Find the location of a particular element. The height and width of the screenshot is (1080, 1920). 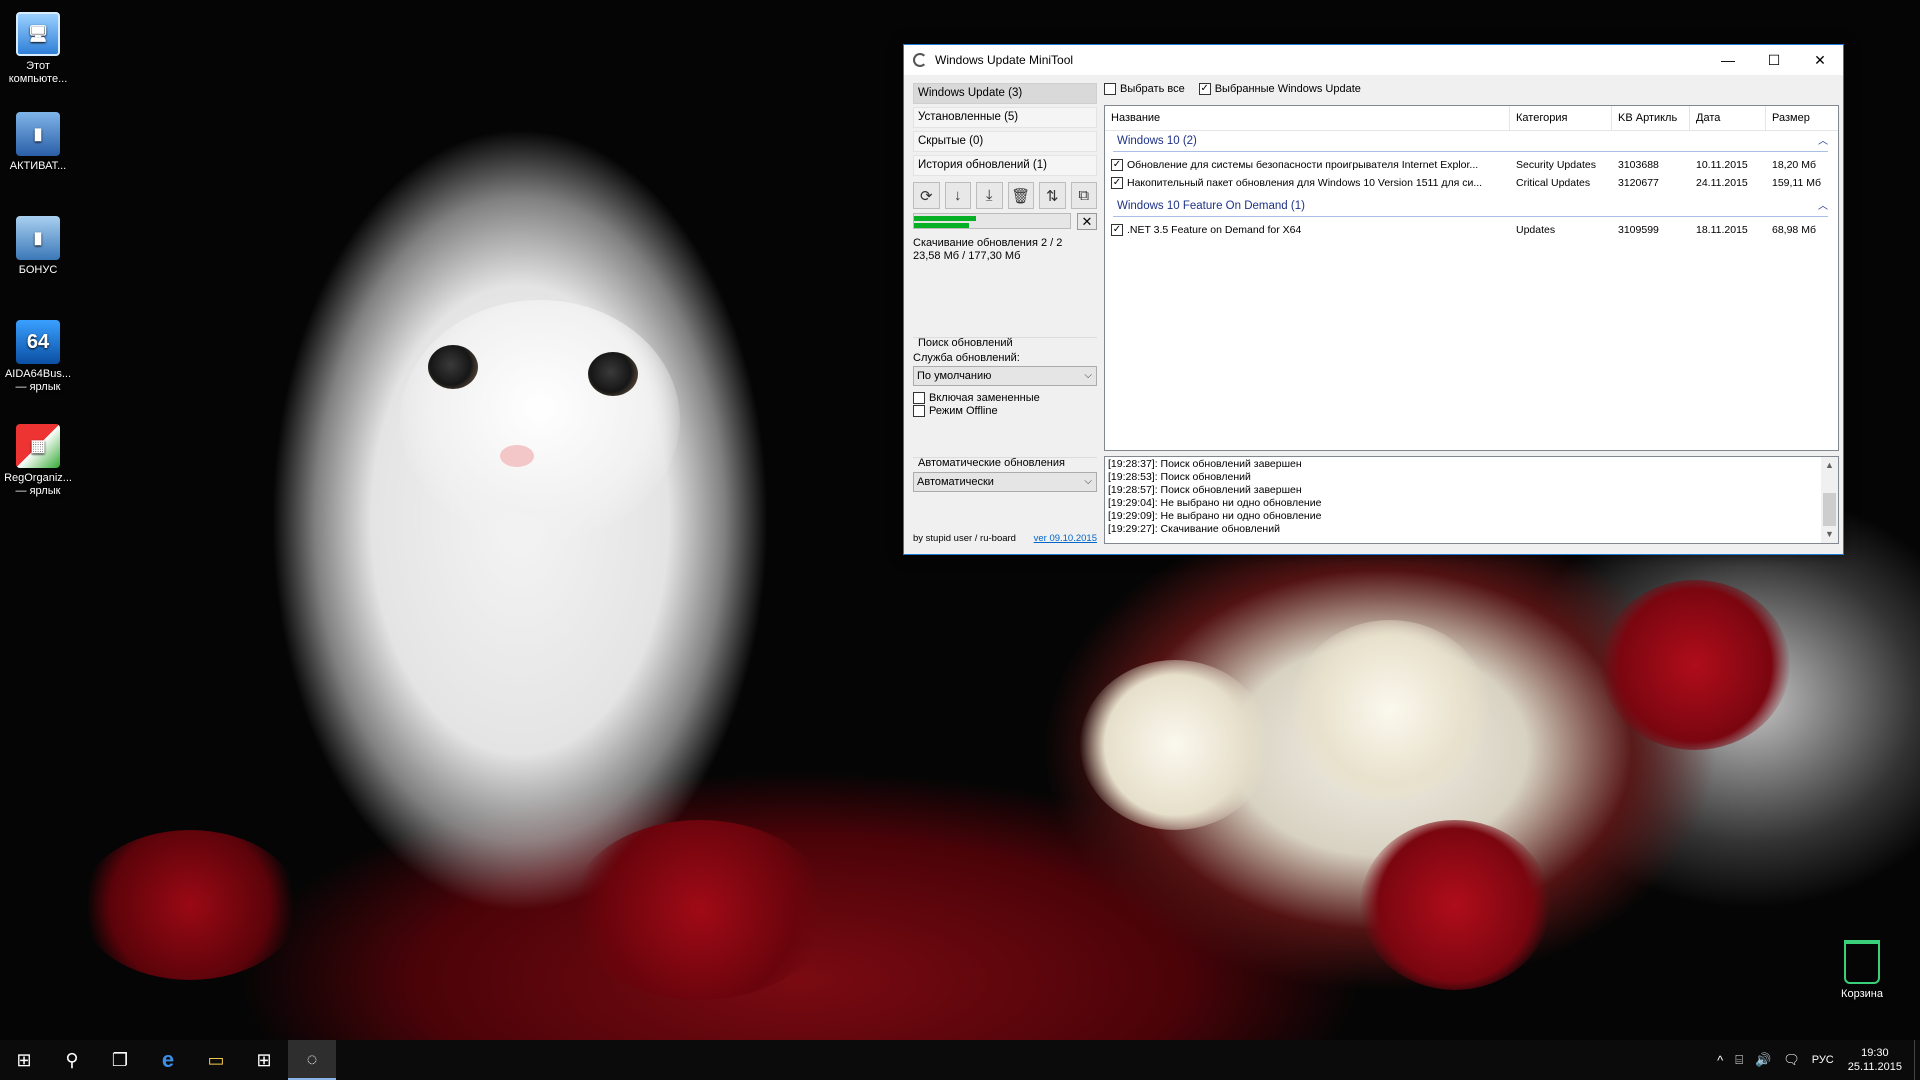

row-kb: 3109599 is located at coordinates (1638, 230).